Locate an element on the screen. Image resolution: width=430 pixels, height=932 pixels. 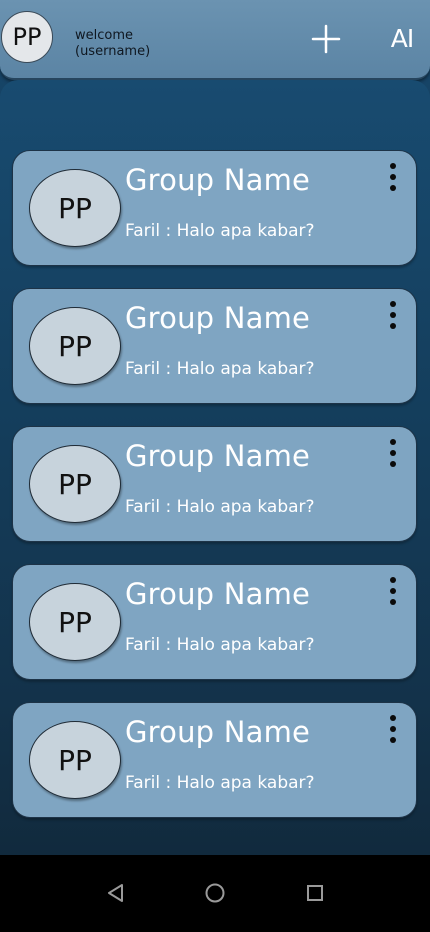
username-label: (username) is located at coordinates (113, 51).